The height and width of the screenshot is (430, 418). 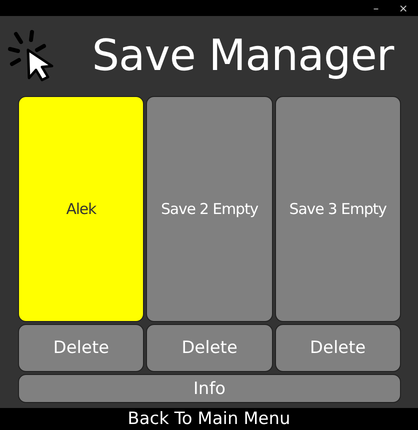 What do you see at coordinates (209, 388) in the screenshot?
I see `info-button: Info` at bounding box center [209, 388].